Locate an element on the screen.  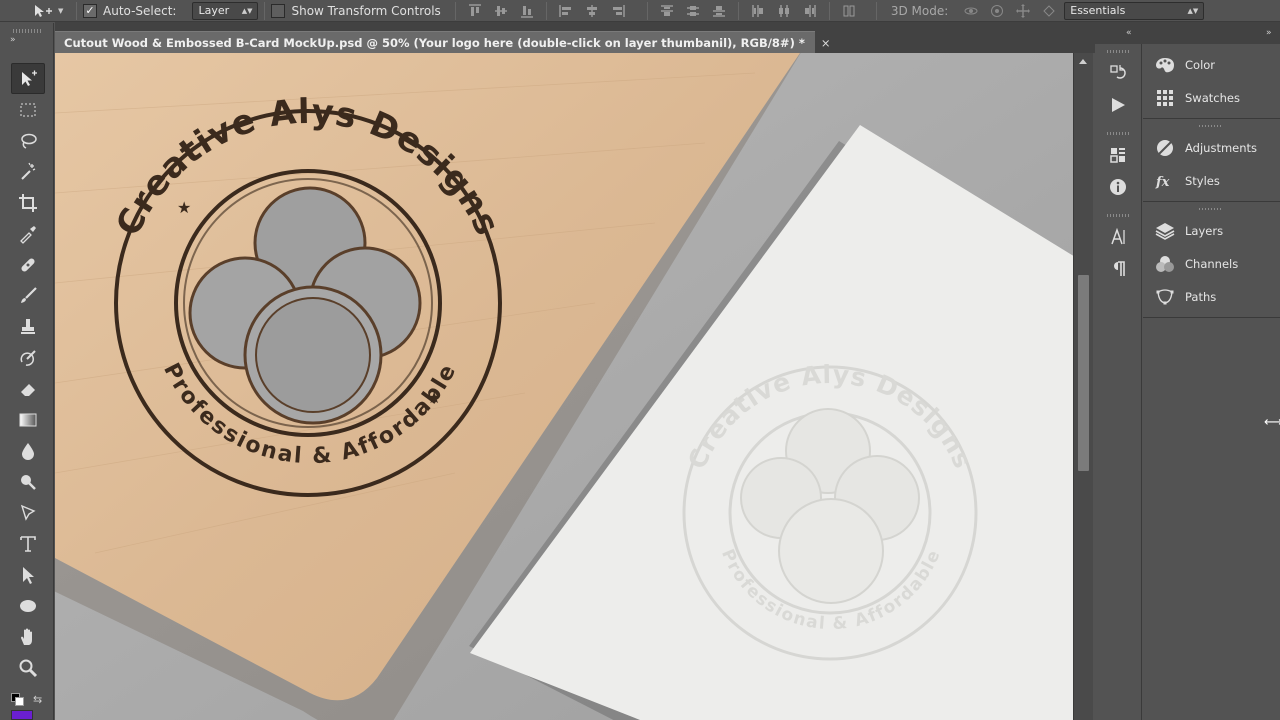
brush-tool is located at coordinates (28, 295).